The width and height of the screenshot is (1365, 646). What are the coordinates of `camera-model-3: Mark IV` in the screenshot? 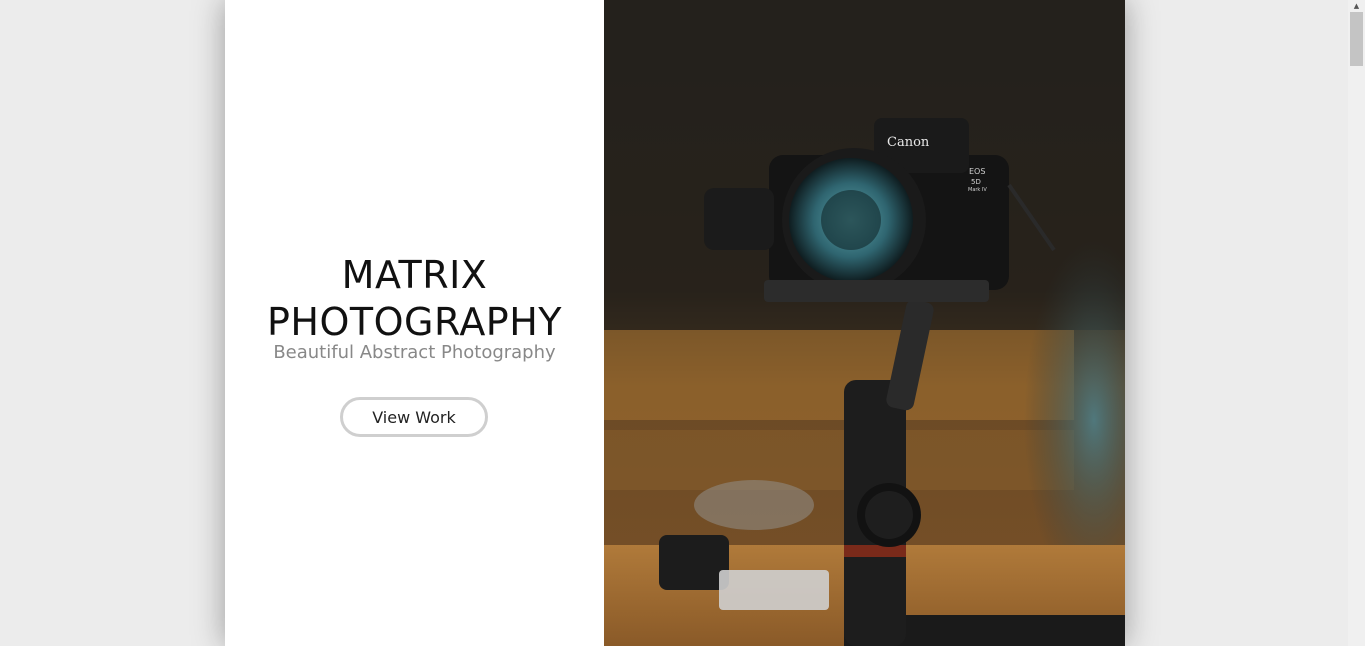 It's located at (977, 190).